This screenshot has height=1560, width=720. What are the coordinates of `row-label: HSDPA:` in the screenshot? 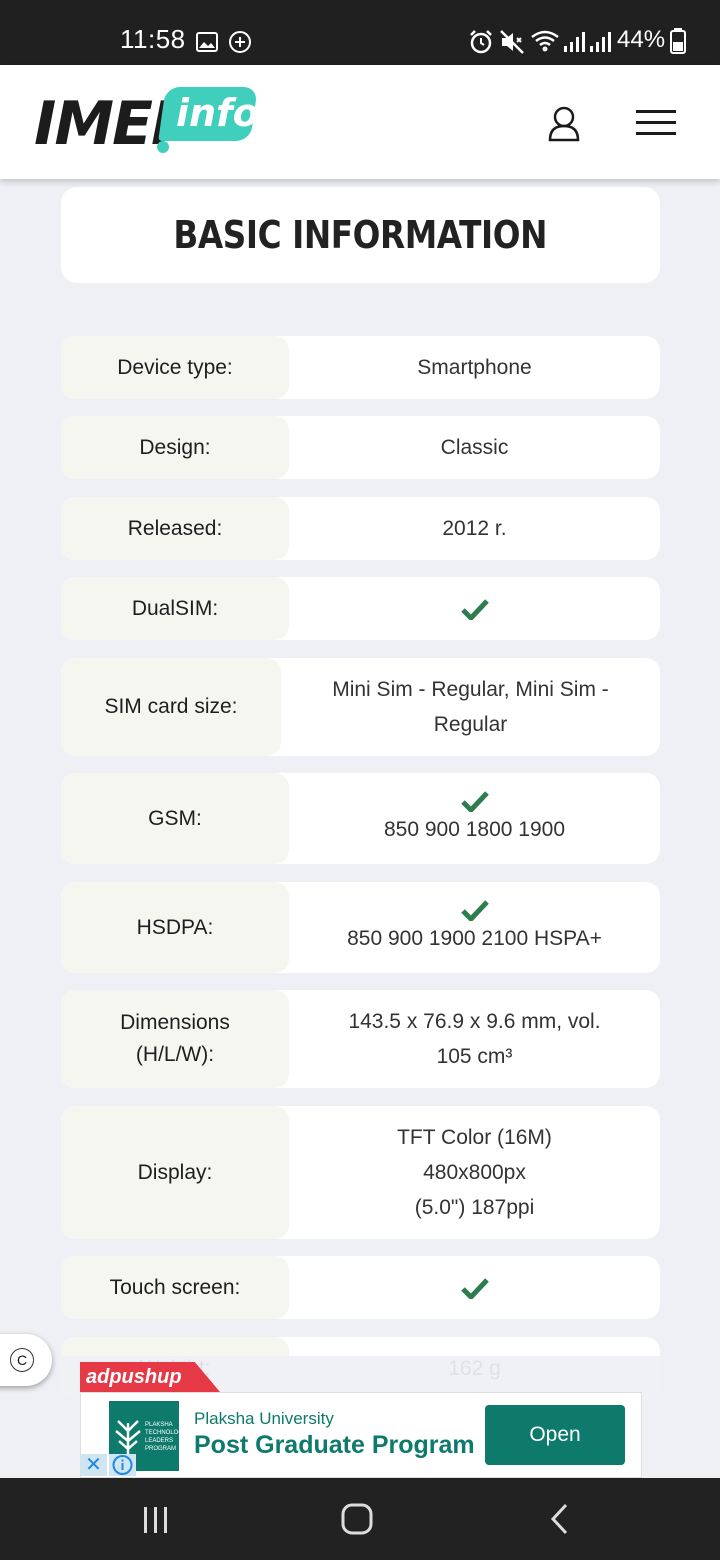 It's located at (175, 927).